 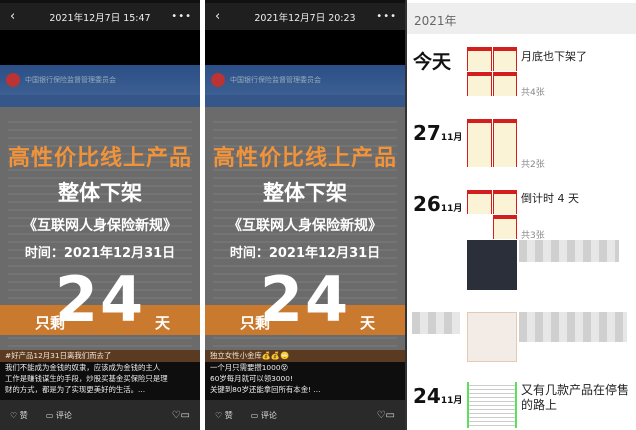 I want to click on entry-text: 月底也下架了, so click(x=554, y=56).